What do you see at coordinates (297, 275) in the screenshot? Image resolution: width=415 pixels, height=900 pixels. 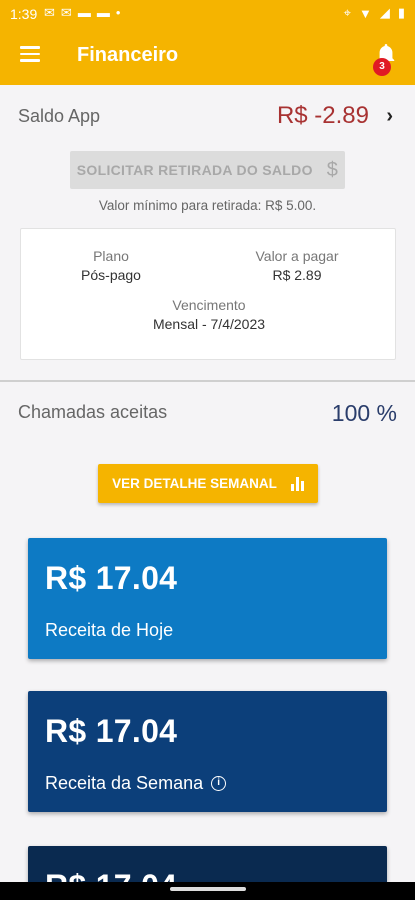 I see `valor-value: R$ 2.89` at bounding box center [297, 275].